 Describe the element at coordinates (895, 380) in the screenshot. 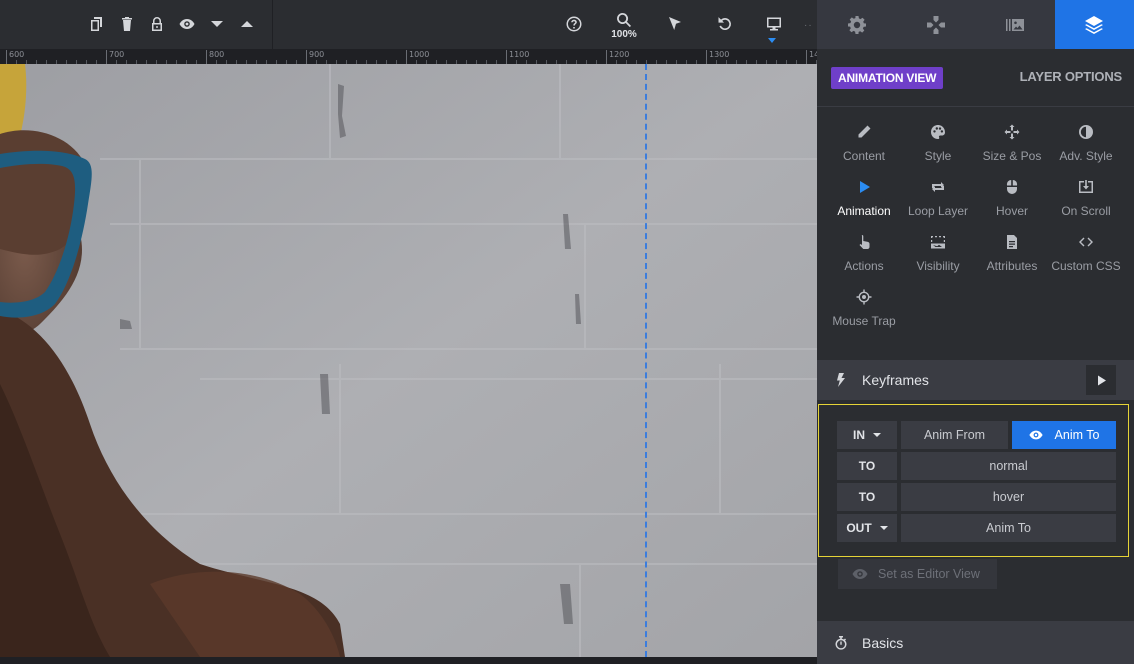

I see `keyframes-title: Keyframes` at that location.